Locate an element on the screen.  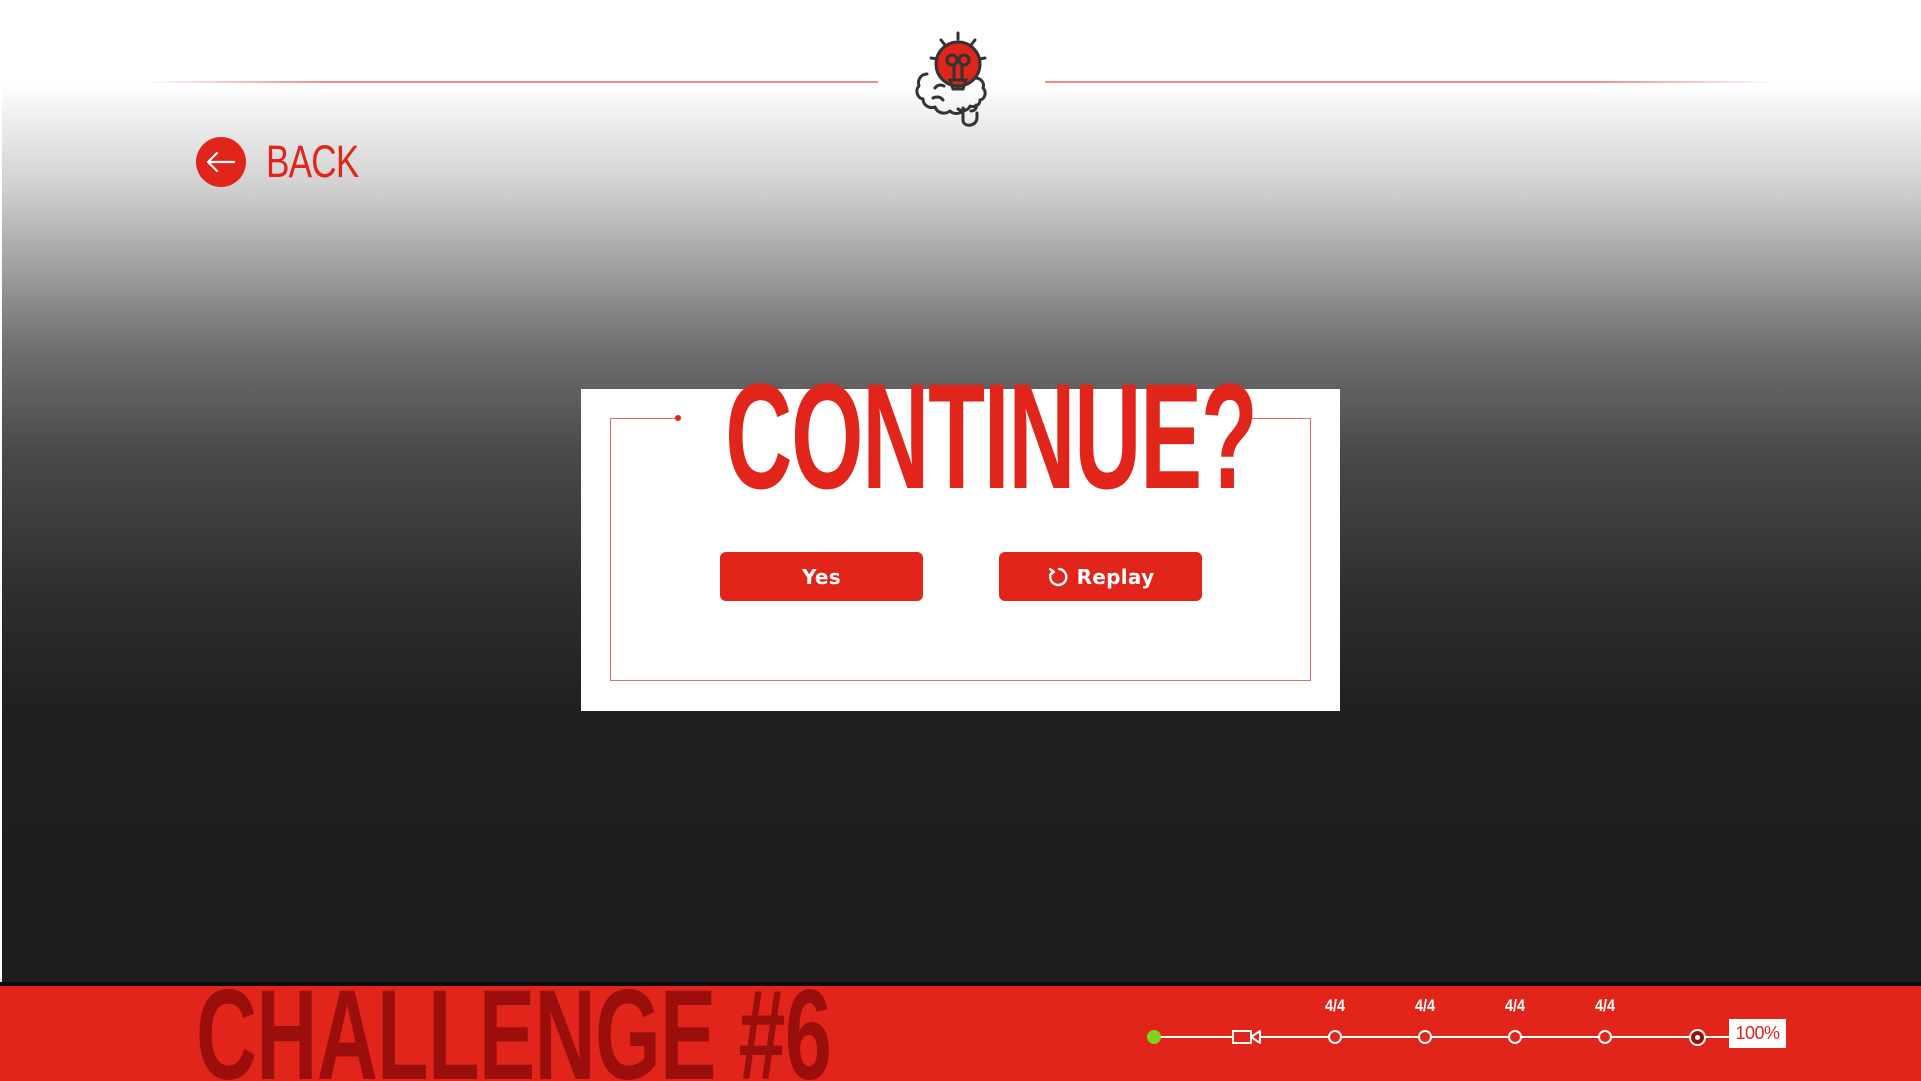
progress-start-dot is located at coordinates (1154, 1037).